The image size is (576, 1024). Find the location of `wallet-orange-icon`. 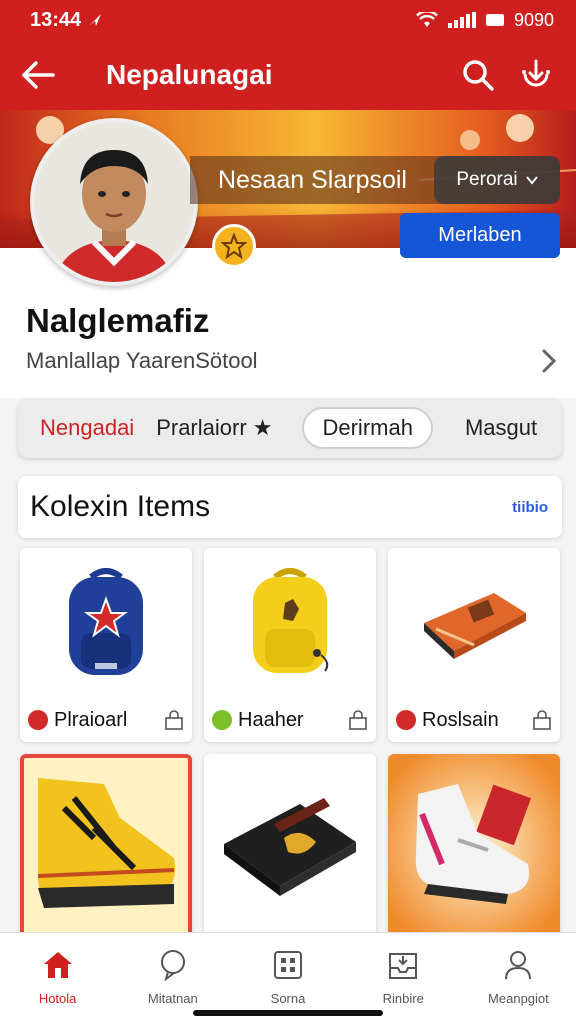

wallet-orange-icon is located at coordinates (475, 626).